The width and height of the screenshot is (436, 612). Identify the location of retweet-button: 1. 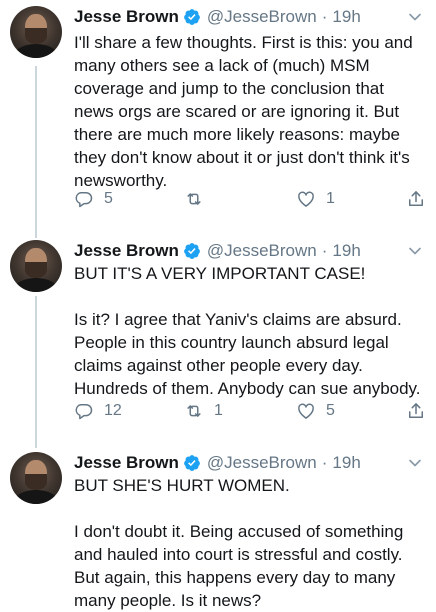
(203, 411).